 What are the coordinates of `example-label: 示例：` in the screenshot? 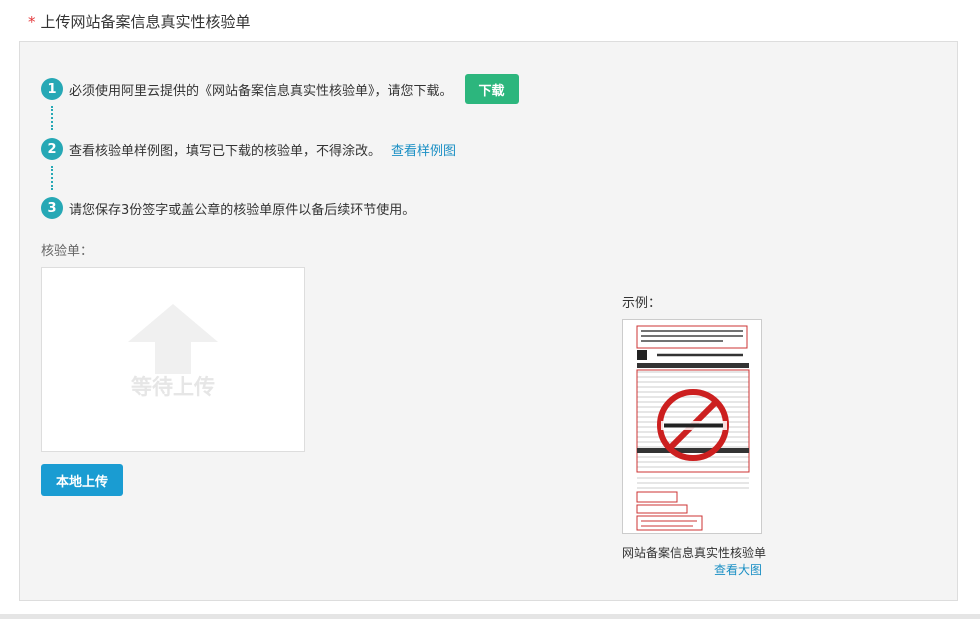 It's located at (642, 303).